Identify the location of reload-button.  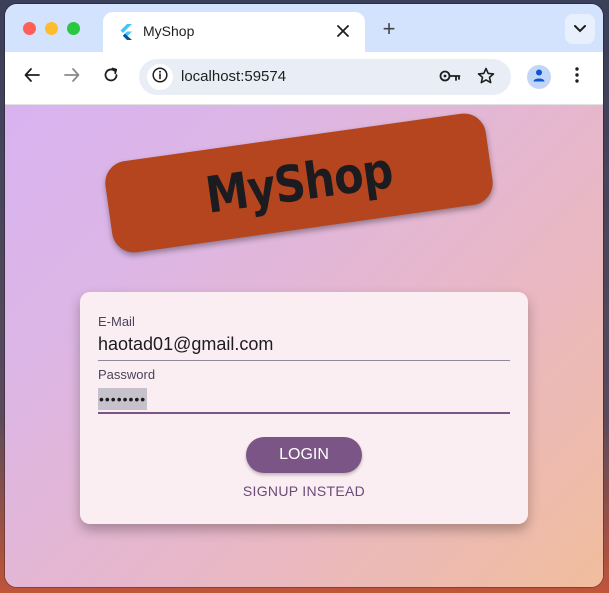
(111, 77).